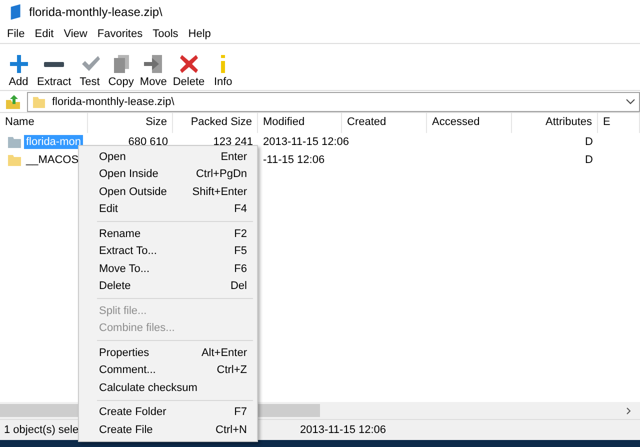 The width and height of the screenshot is (640, 447). I want to click on table-cell: 680 610, so click(148, 142).